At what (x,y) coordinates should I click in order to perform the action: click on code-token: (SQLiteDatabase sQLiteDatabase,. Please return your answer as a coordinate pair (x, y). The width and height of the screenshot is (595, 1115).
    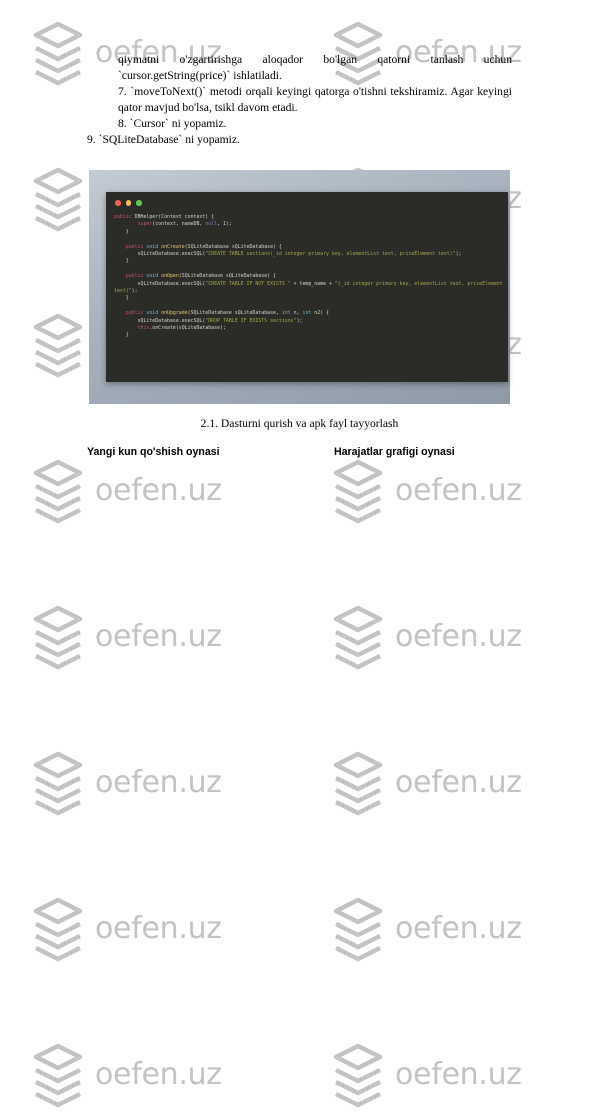
    Looking at the image, I should click on (234, 313).